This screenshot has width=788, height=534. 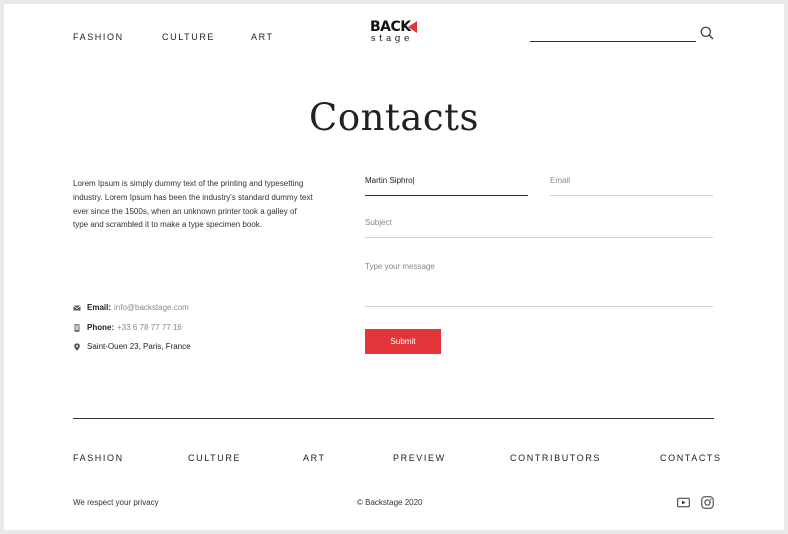 What do you see at coordinates (560, 180) in the screenshot?
I see `email-field-placeholder: Email` at bounding box center [560, 180].